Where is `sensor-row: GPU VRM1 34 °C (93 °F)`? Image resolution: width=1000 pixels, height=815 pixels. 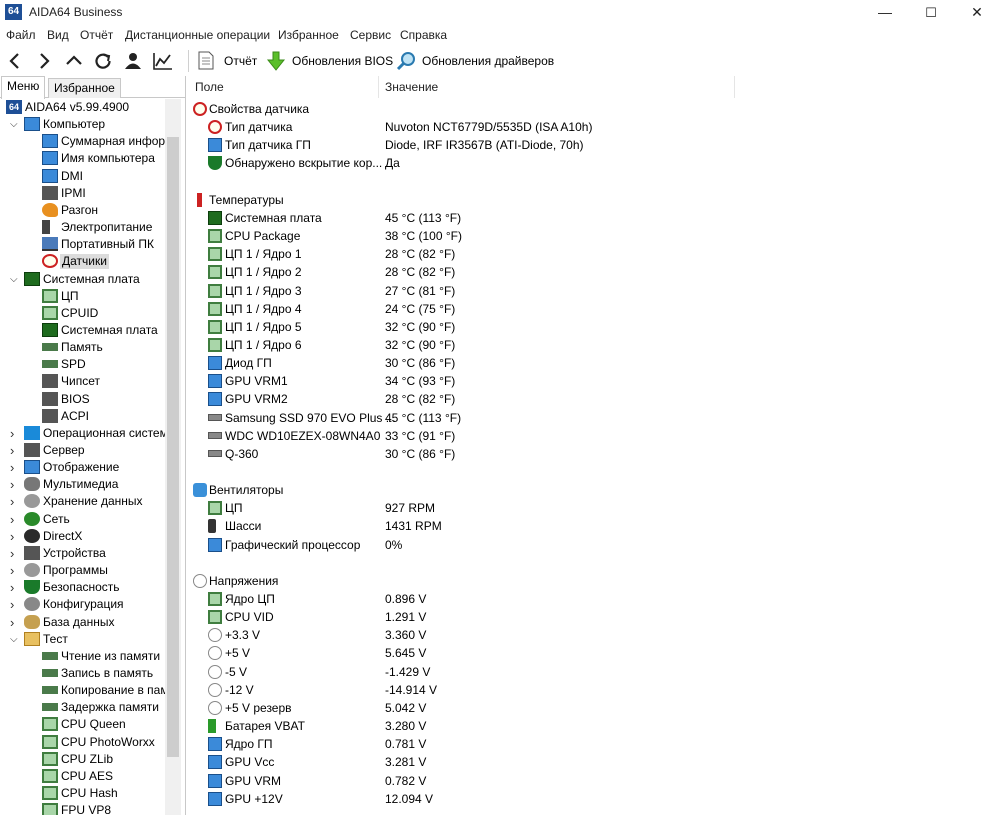 sensor-row: GPU VRM1 34 °C (93 °F) is located at coordinates (594, 381).